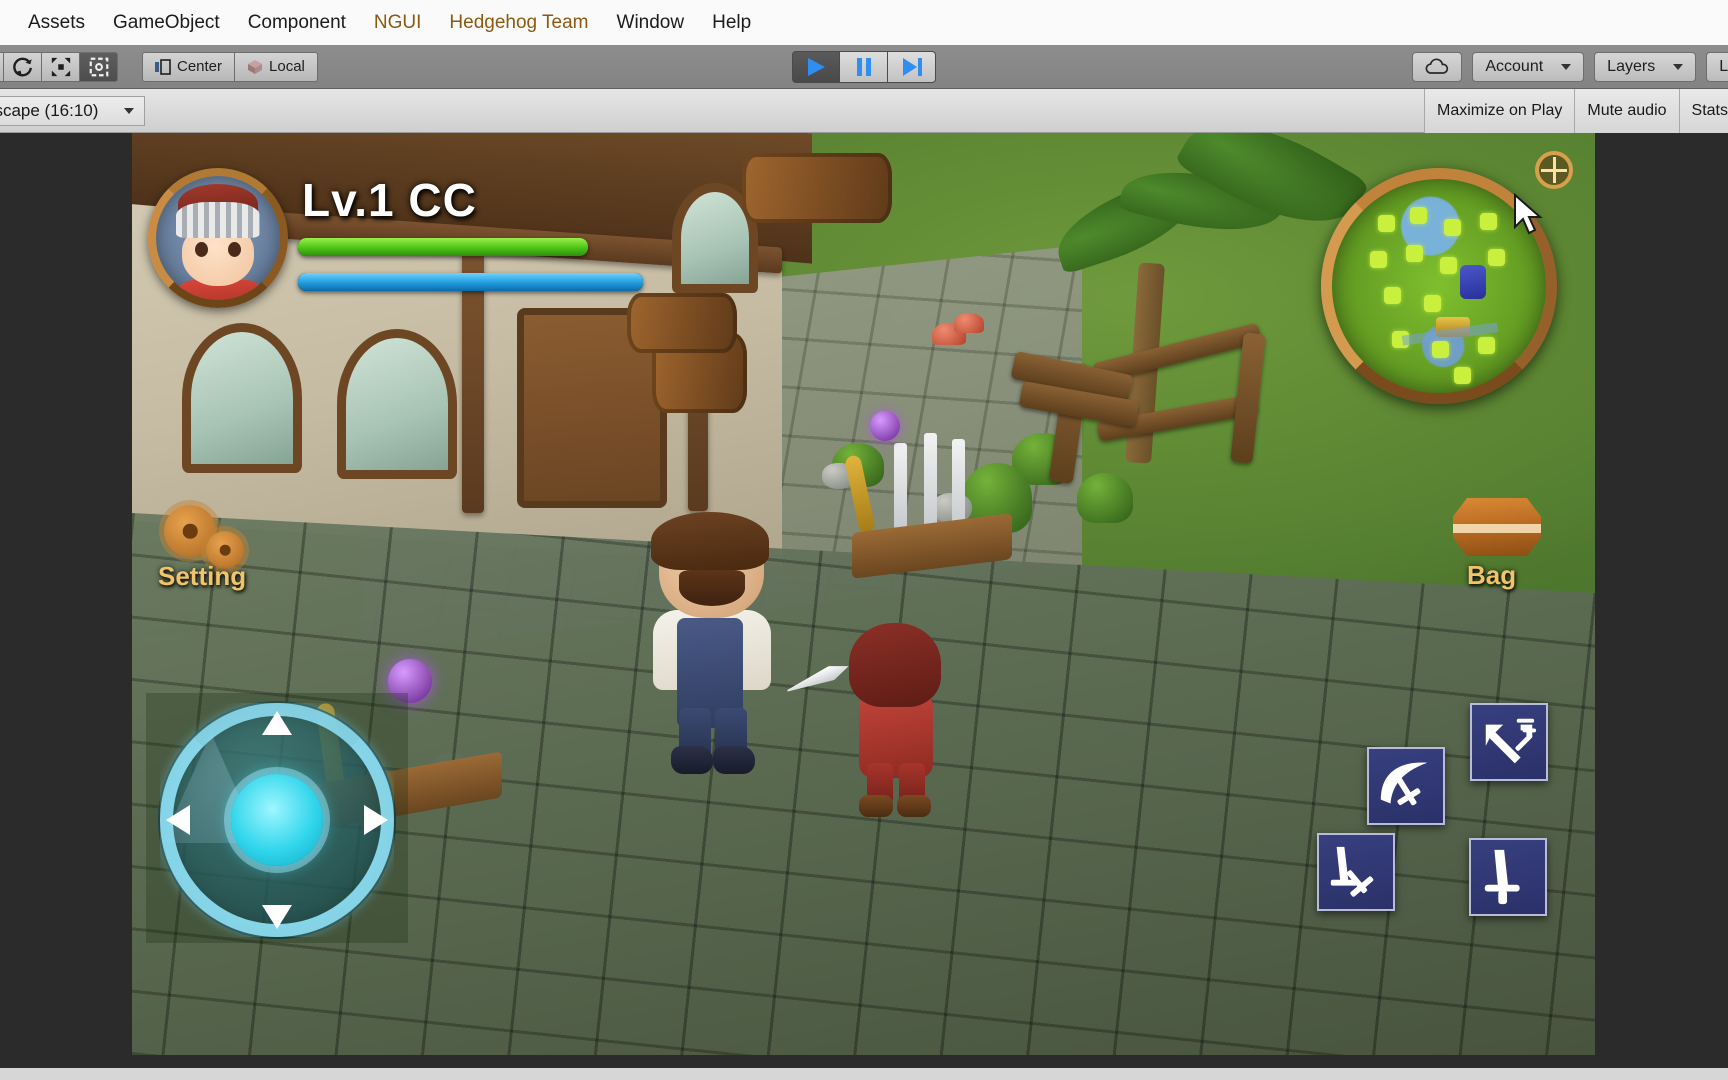 Image resolution: width=1728 pixels, height=1080 pixels. What do you see at coordinates (1514, 66) in the screenshot?
I see `account-label: Account` at bounding box center [1514, 66].